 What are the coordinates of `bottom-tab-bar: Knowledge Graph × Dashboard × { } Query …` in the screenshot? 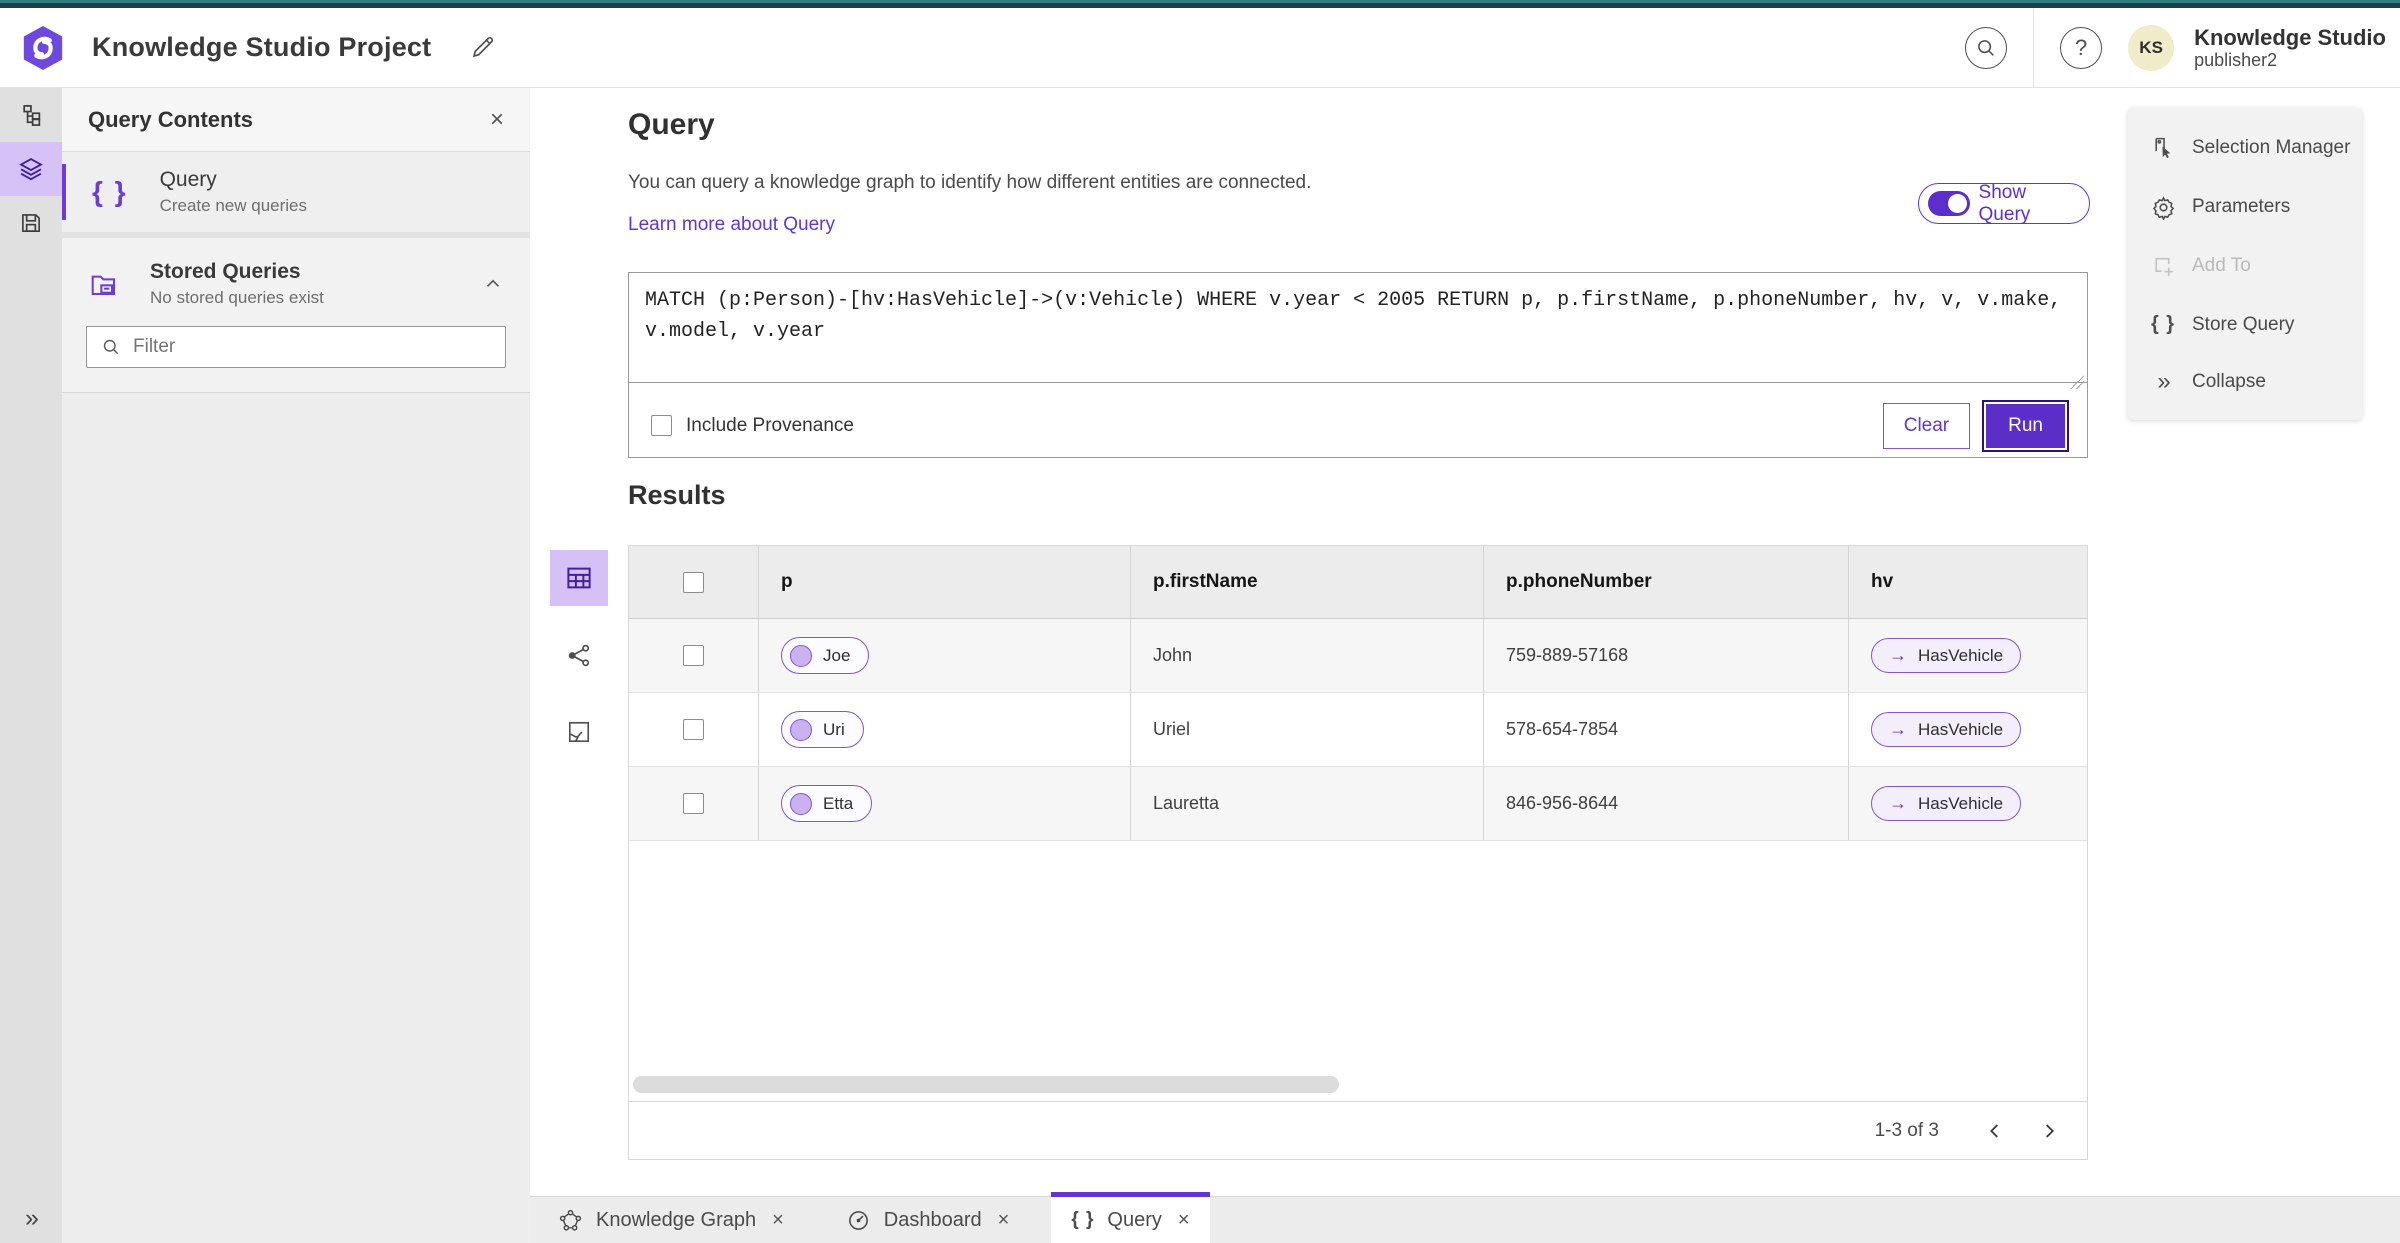 It's located at (1465, 1217).